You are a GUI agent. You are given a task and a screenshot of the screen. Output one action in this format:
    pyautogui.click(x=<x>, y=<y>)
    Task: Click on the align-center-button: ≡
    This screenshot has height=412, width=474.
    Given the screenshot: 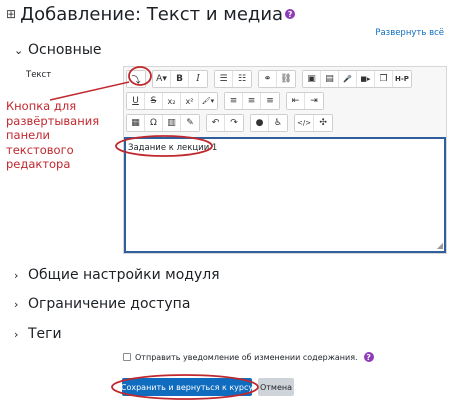 What is the action you would take?
    pyautogui.click(x=252, y=101)
    